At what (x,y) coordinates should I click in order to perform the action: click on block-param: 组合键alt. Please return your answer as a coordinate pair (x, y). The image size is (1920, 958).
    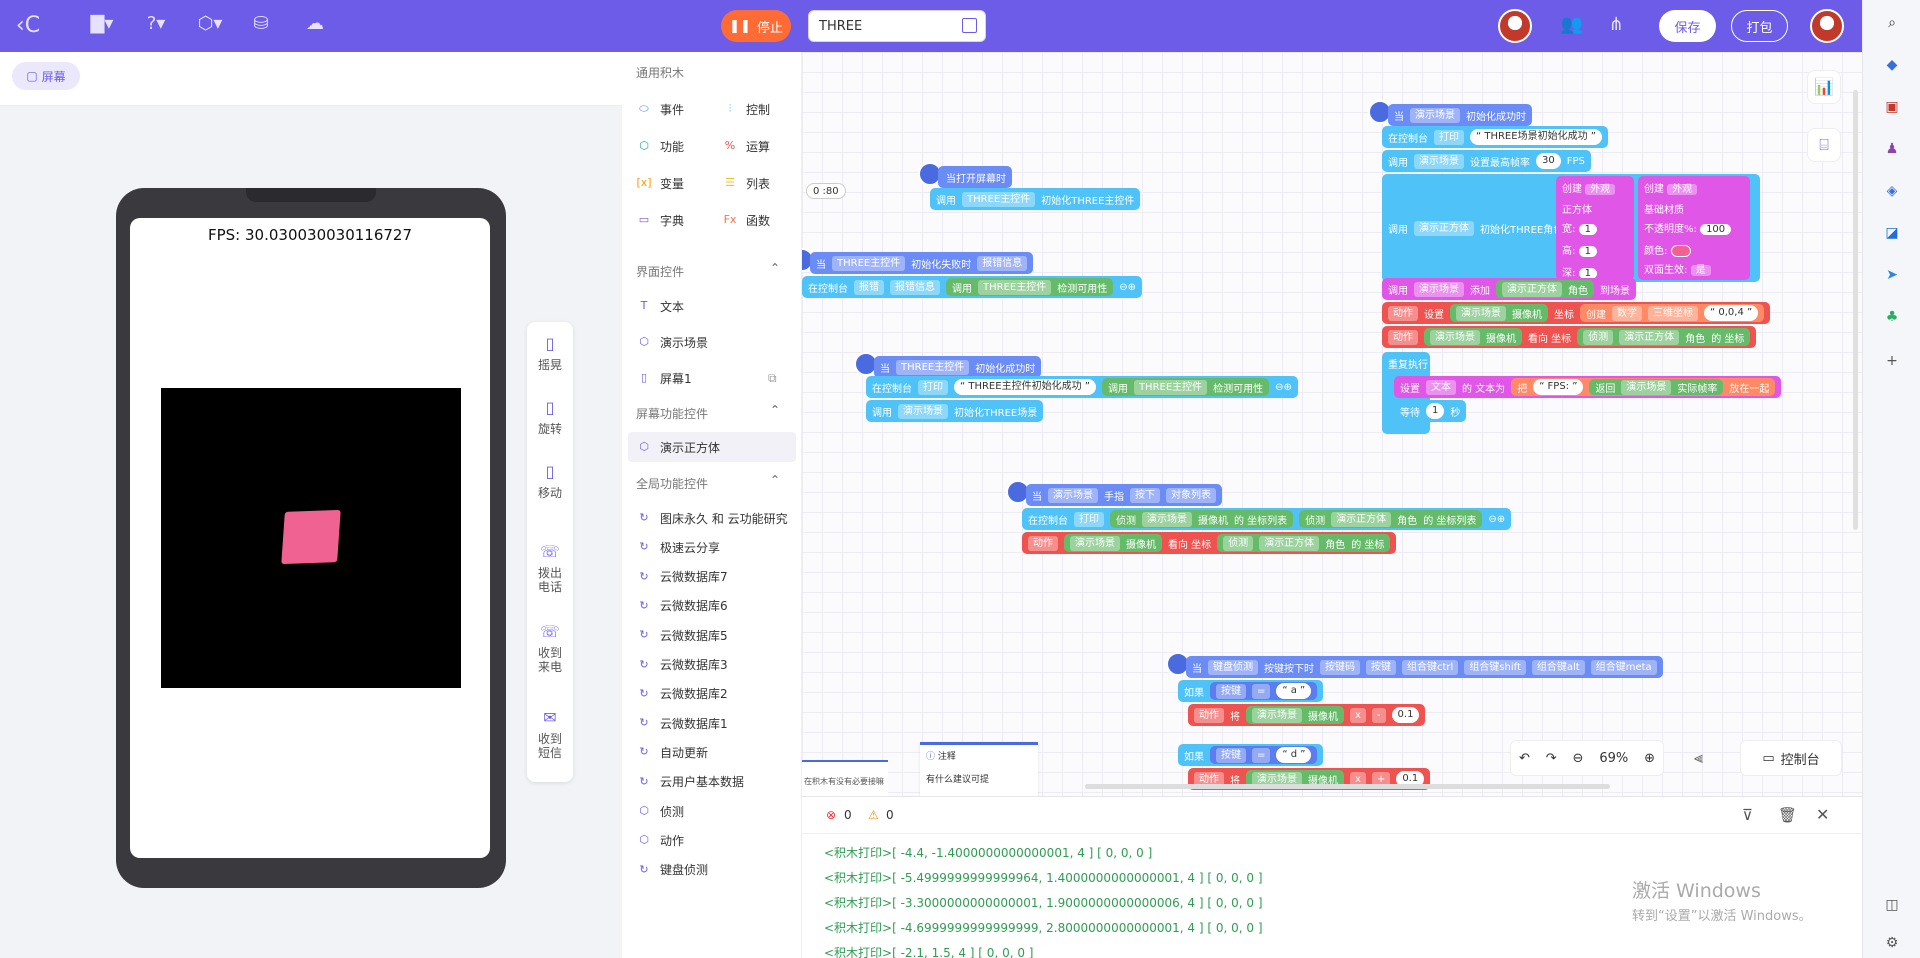
    Looking at the image, I should click on (1558, 667).